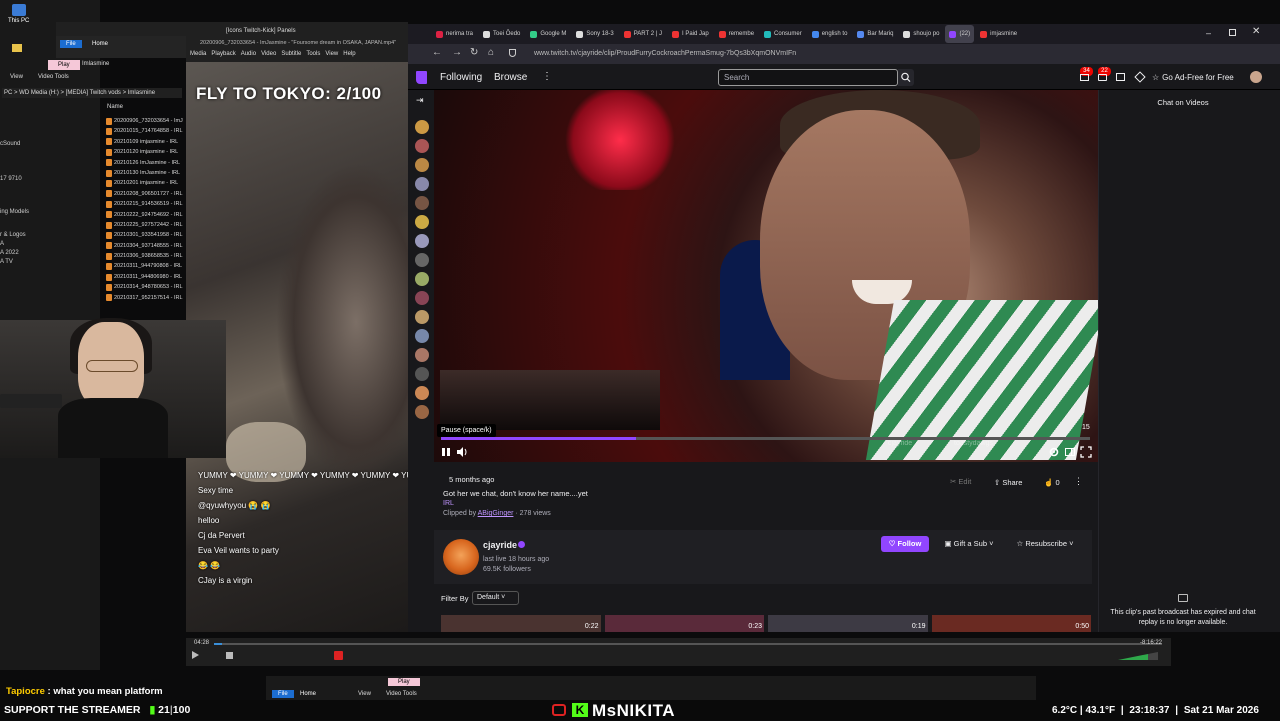 The height and width of the screenshot is (721, 1280). Describe the element at coordinates (1054, 452) in the screenshot. I see `settings-button` at that location.